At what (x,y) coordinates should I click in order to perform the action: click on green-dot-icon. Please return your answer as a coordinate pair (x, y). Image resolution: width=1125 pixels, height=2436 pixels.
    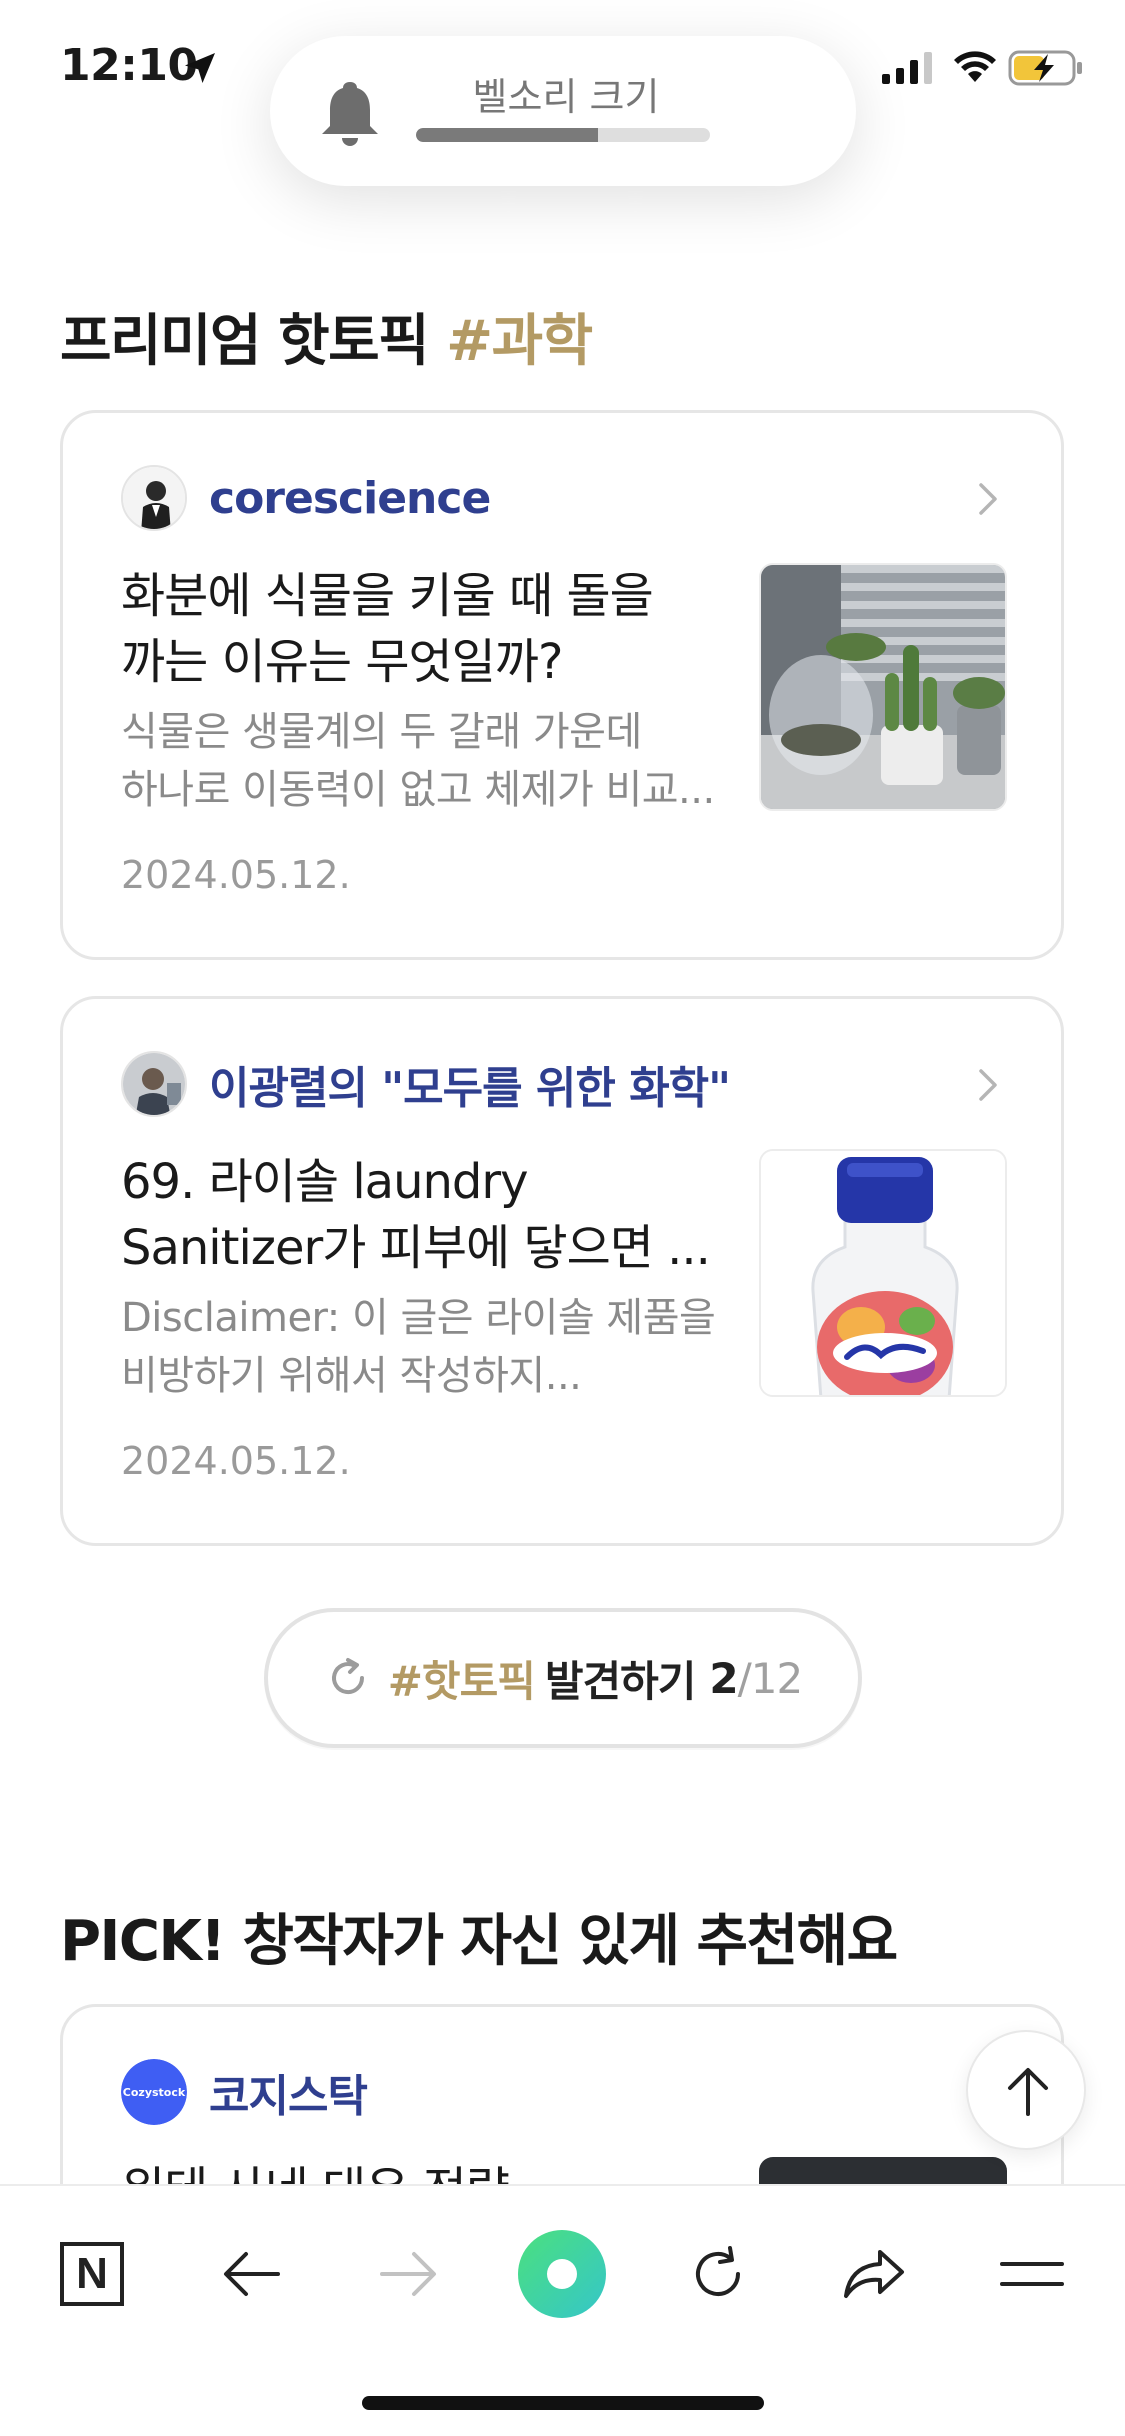
    Looking at the image, I should click on (562, 2274).